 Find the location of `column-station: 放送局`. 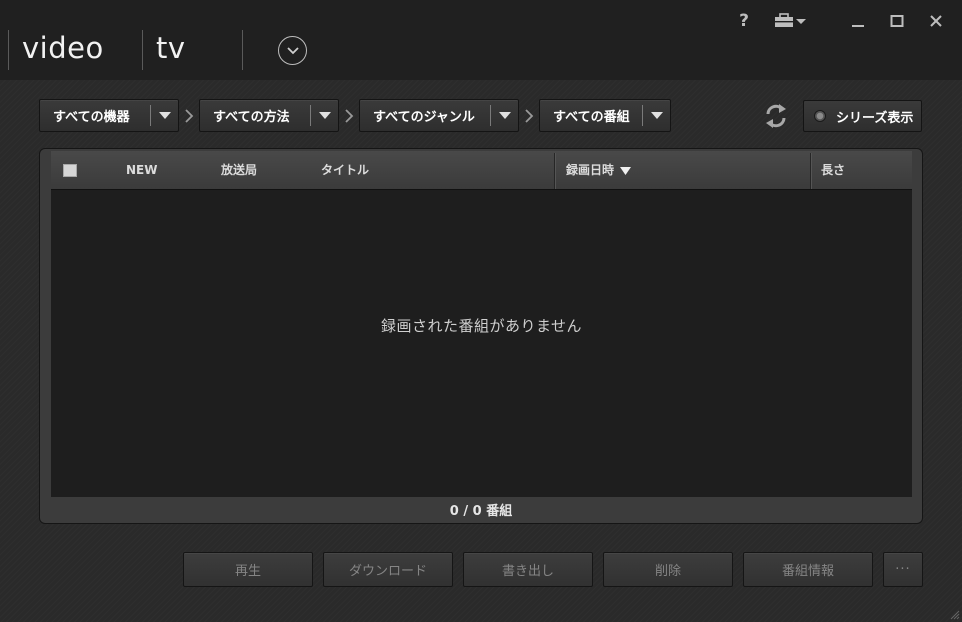

column-station: 放送局 is located at coordinates (239, 170).